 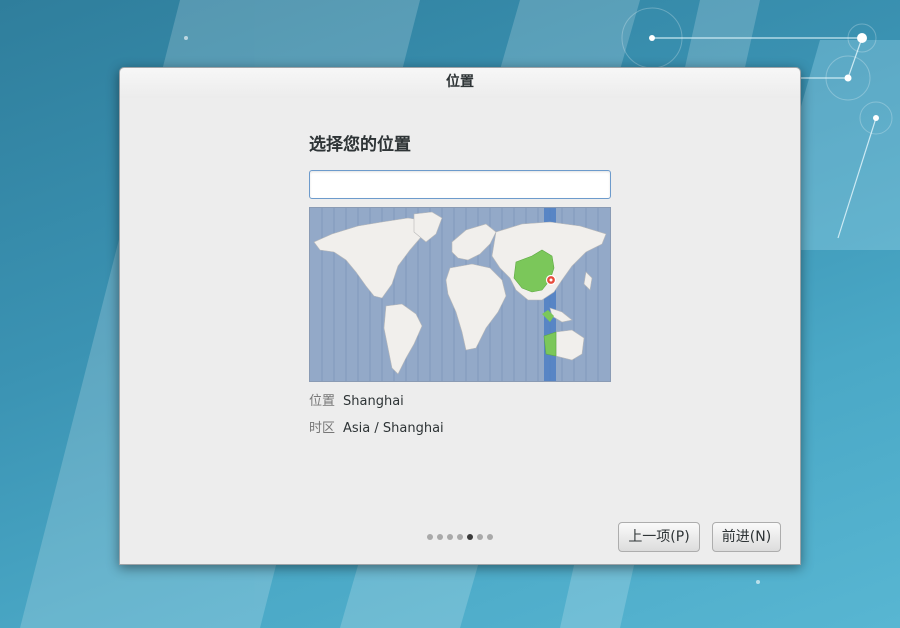 I want to click on timezone-region-australia, so click(x=550, y=344).